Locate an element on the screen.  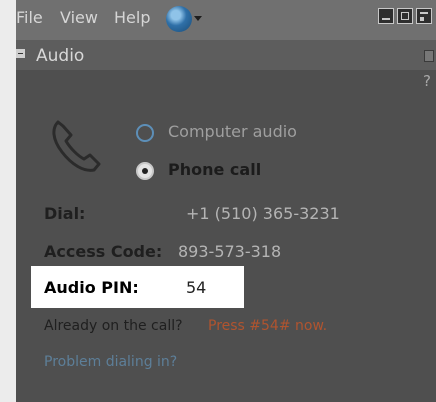
access-code-value: 893-573-318 is located at coordinates (230, 251).